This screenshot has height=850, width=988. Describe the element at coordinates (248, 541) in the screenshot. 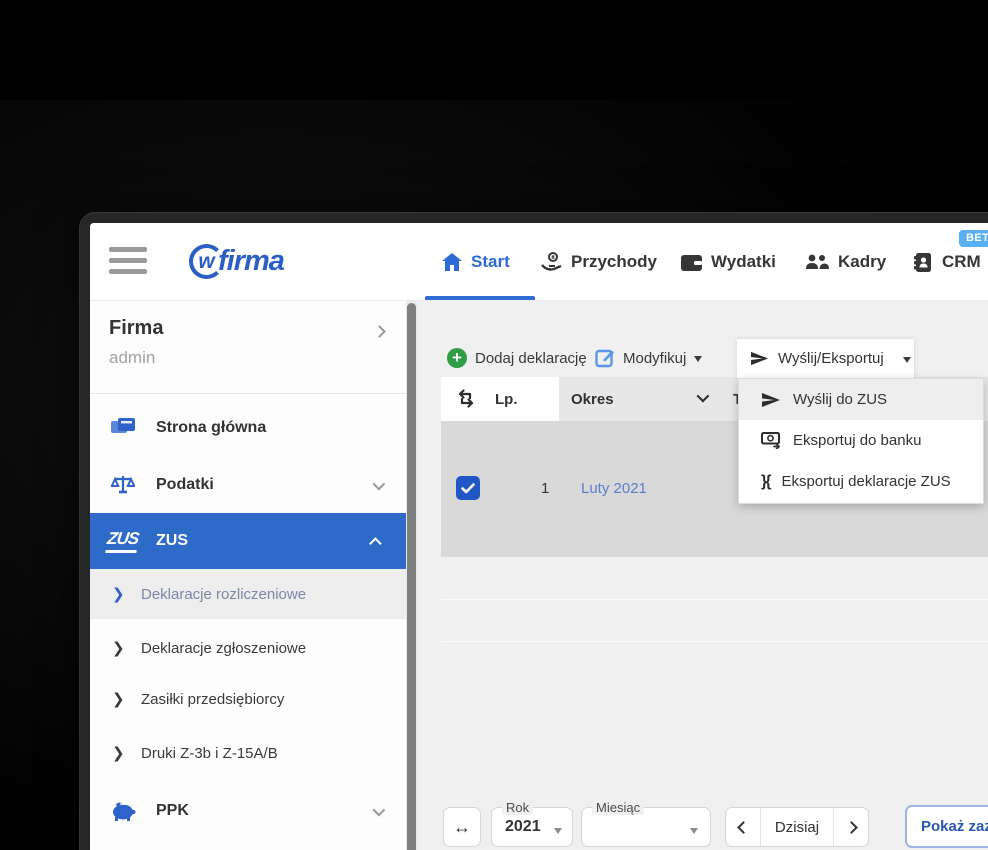

I see `sidebar-item-zus: ZUS ZUS` at that location.